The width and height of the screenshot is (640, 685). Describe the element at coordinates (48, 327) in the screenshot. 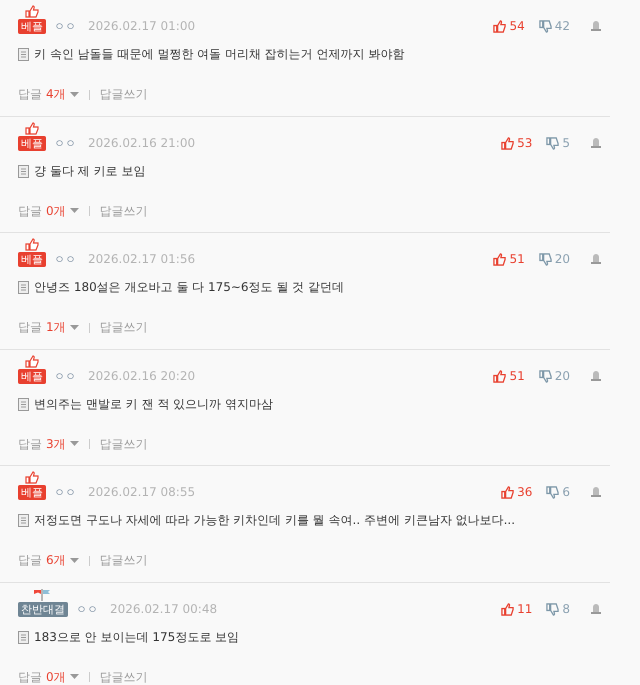

I see `replies-toggle: 답글 1개` at that location.